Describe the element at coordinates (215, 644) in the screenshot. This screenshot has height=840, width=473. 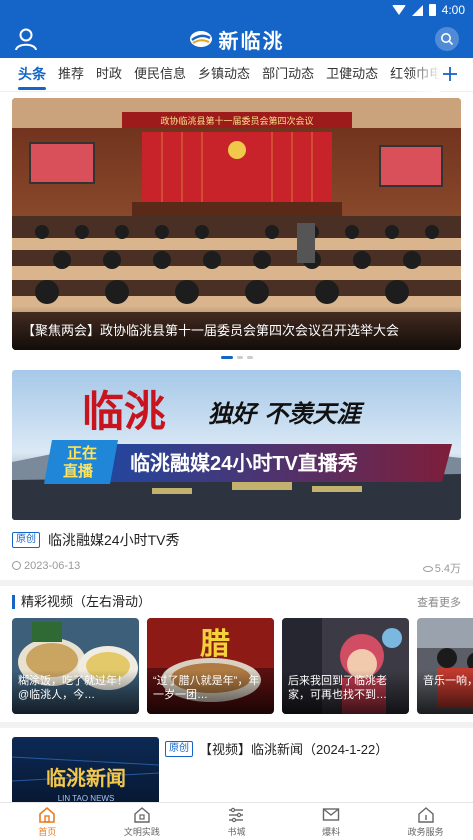
I see `video-overlay-char: 腊` at that location.